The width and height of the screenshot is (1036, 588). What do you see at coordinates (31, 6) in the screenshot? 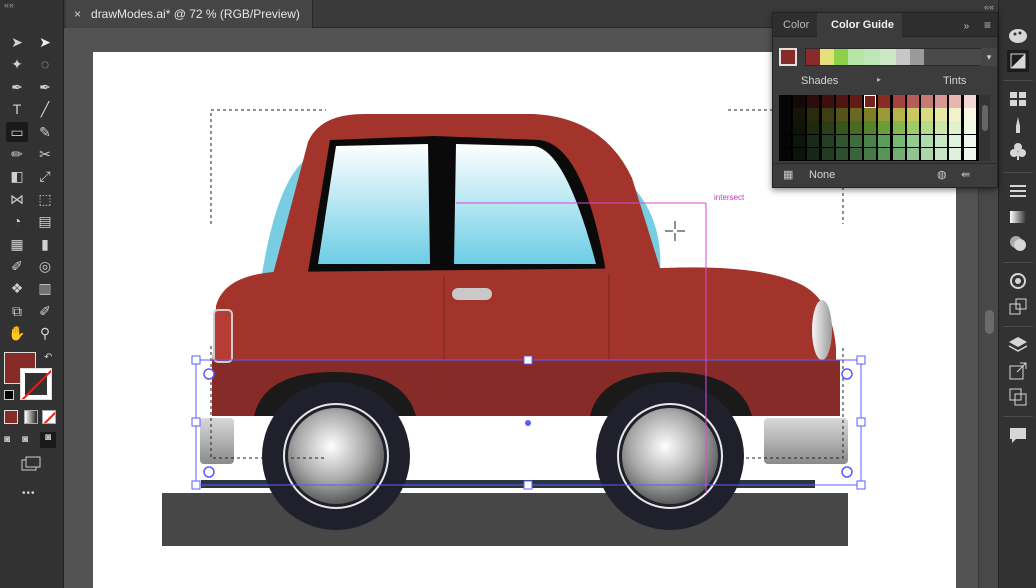
I see `toolbar-collapse-icon: ««` at bounding box center [31, 6].